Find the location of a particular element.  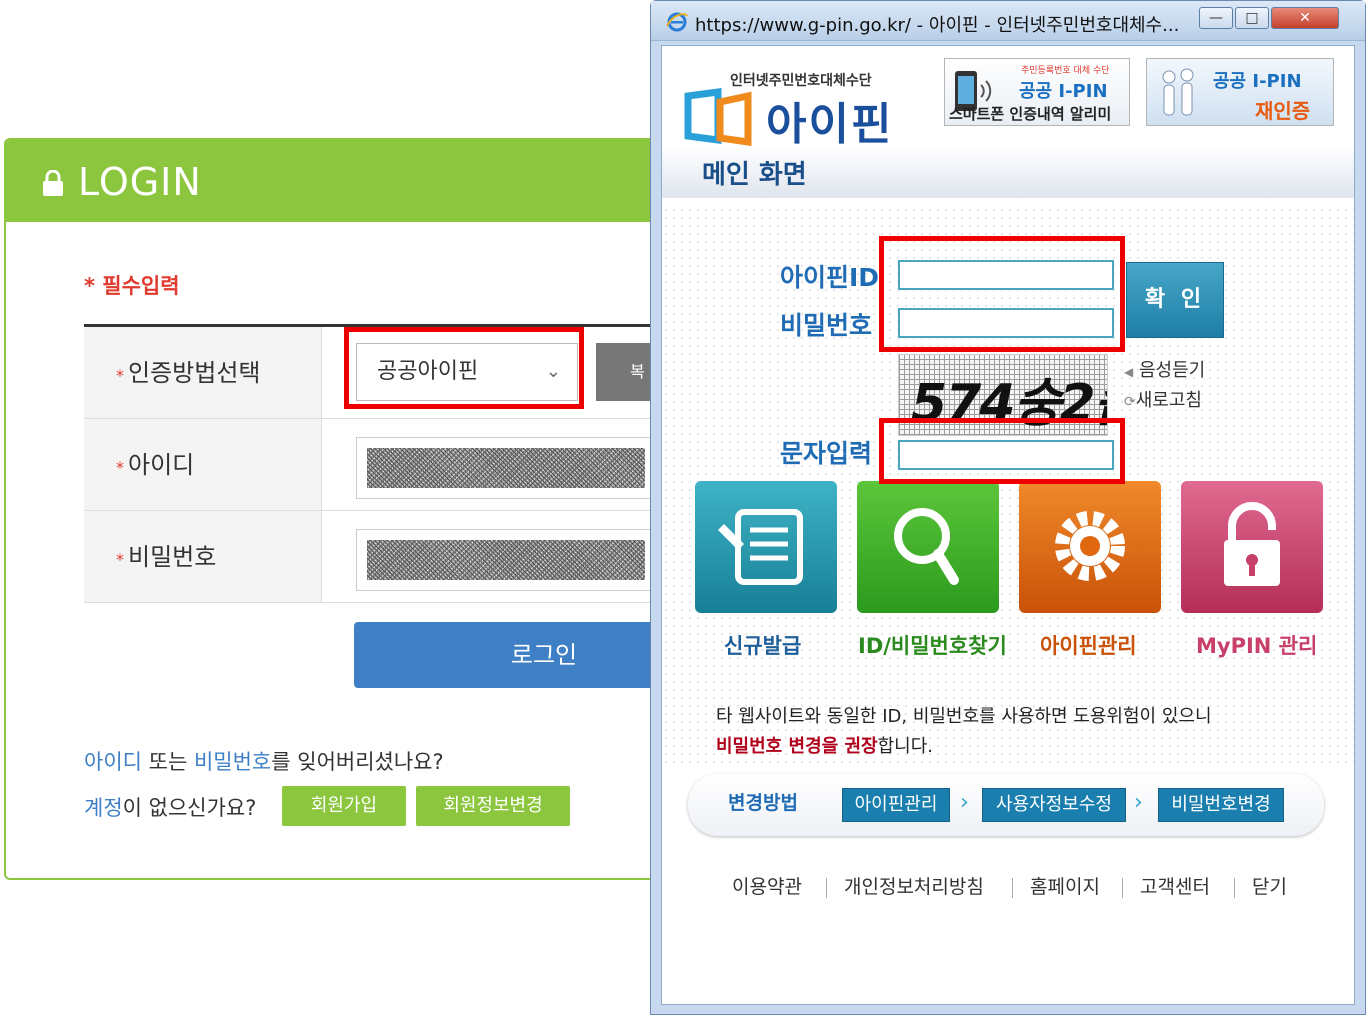

tile-new-issue is located at coordinates (766, 547).